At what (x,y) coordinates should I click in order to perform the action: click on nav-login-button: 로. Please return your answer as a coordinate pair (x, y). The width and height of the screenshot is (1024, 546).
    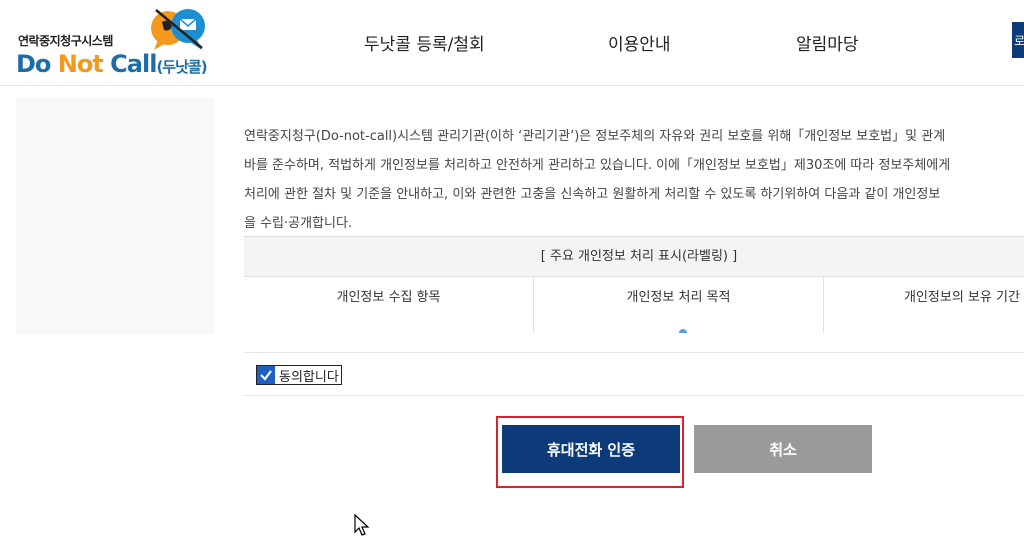
    Looking at the image, I should click on (1018, 40).